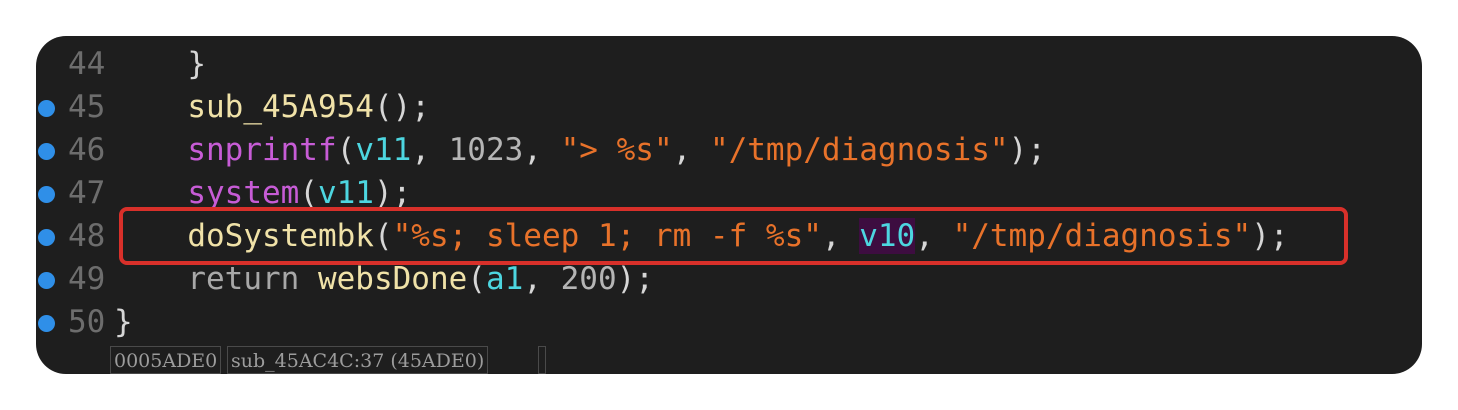 The image size is (1458, 410). I want to click on code-token: websDone, so click(392, 279).